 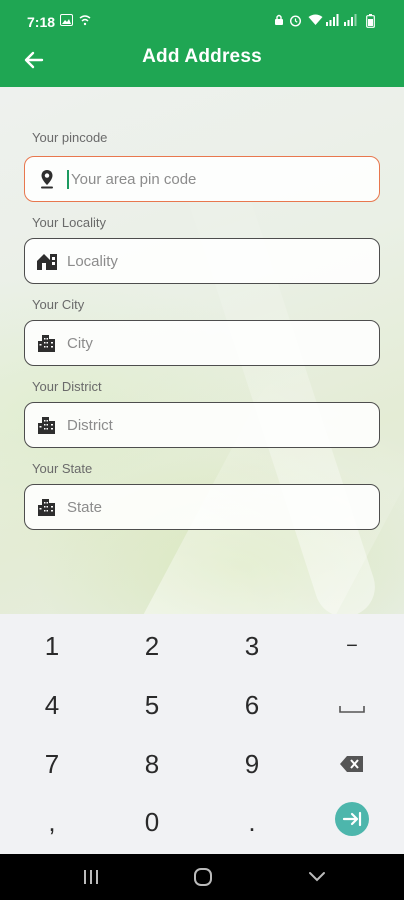 What do you see at coordinates (217, 343) in the screenshot?
I see `city-input` at bounding box center [217, 343].